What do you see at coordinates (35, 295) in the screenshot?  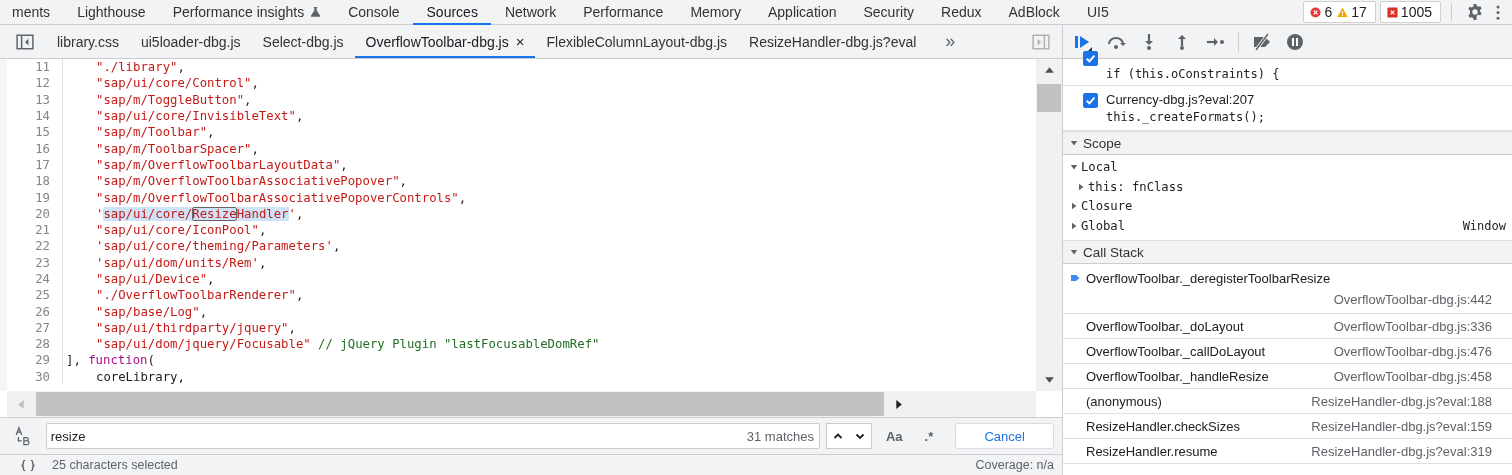 I see `line-number: 25` at bounding box center [35, 295].